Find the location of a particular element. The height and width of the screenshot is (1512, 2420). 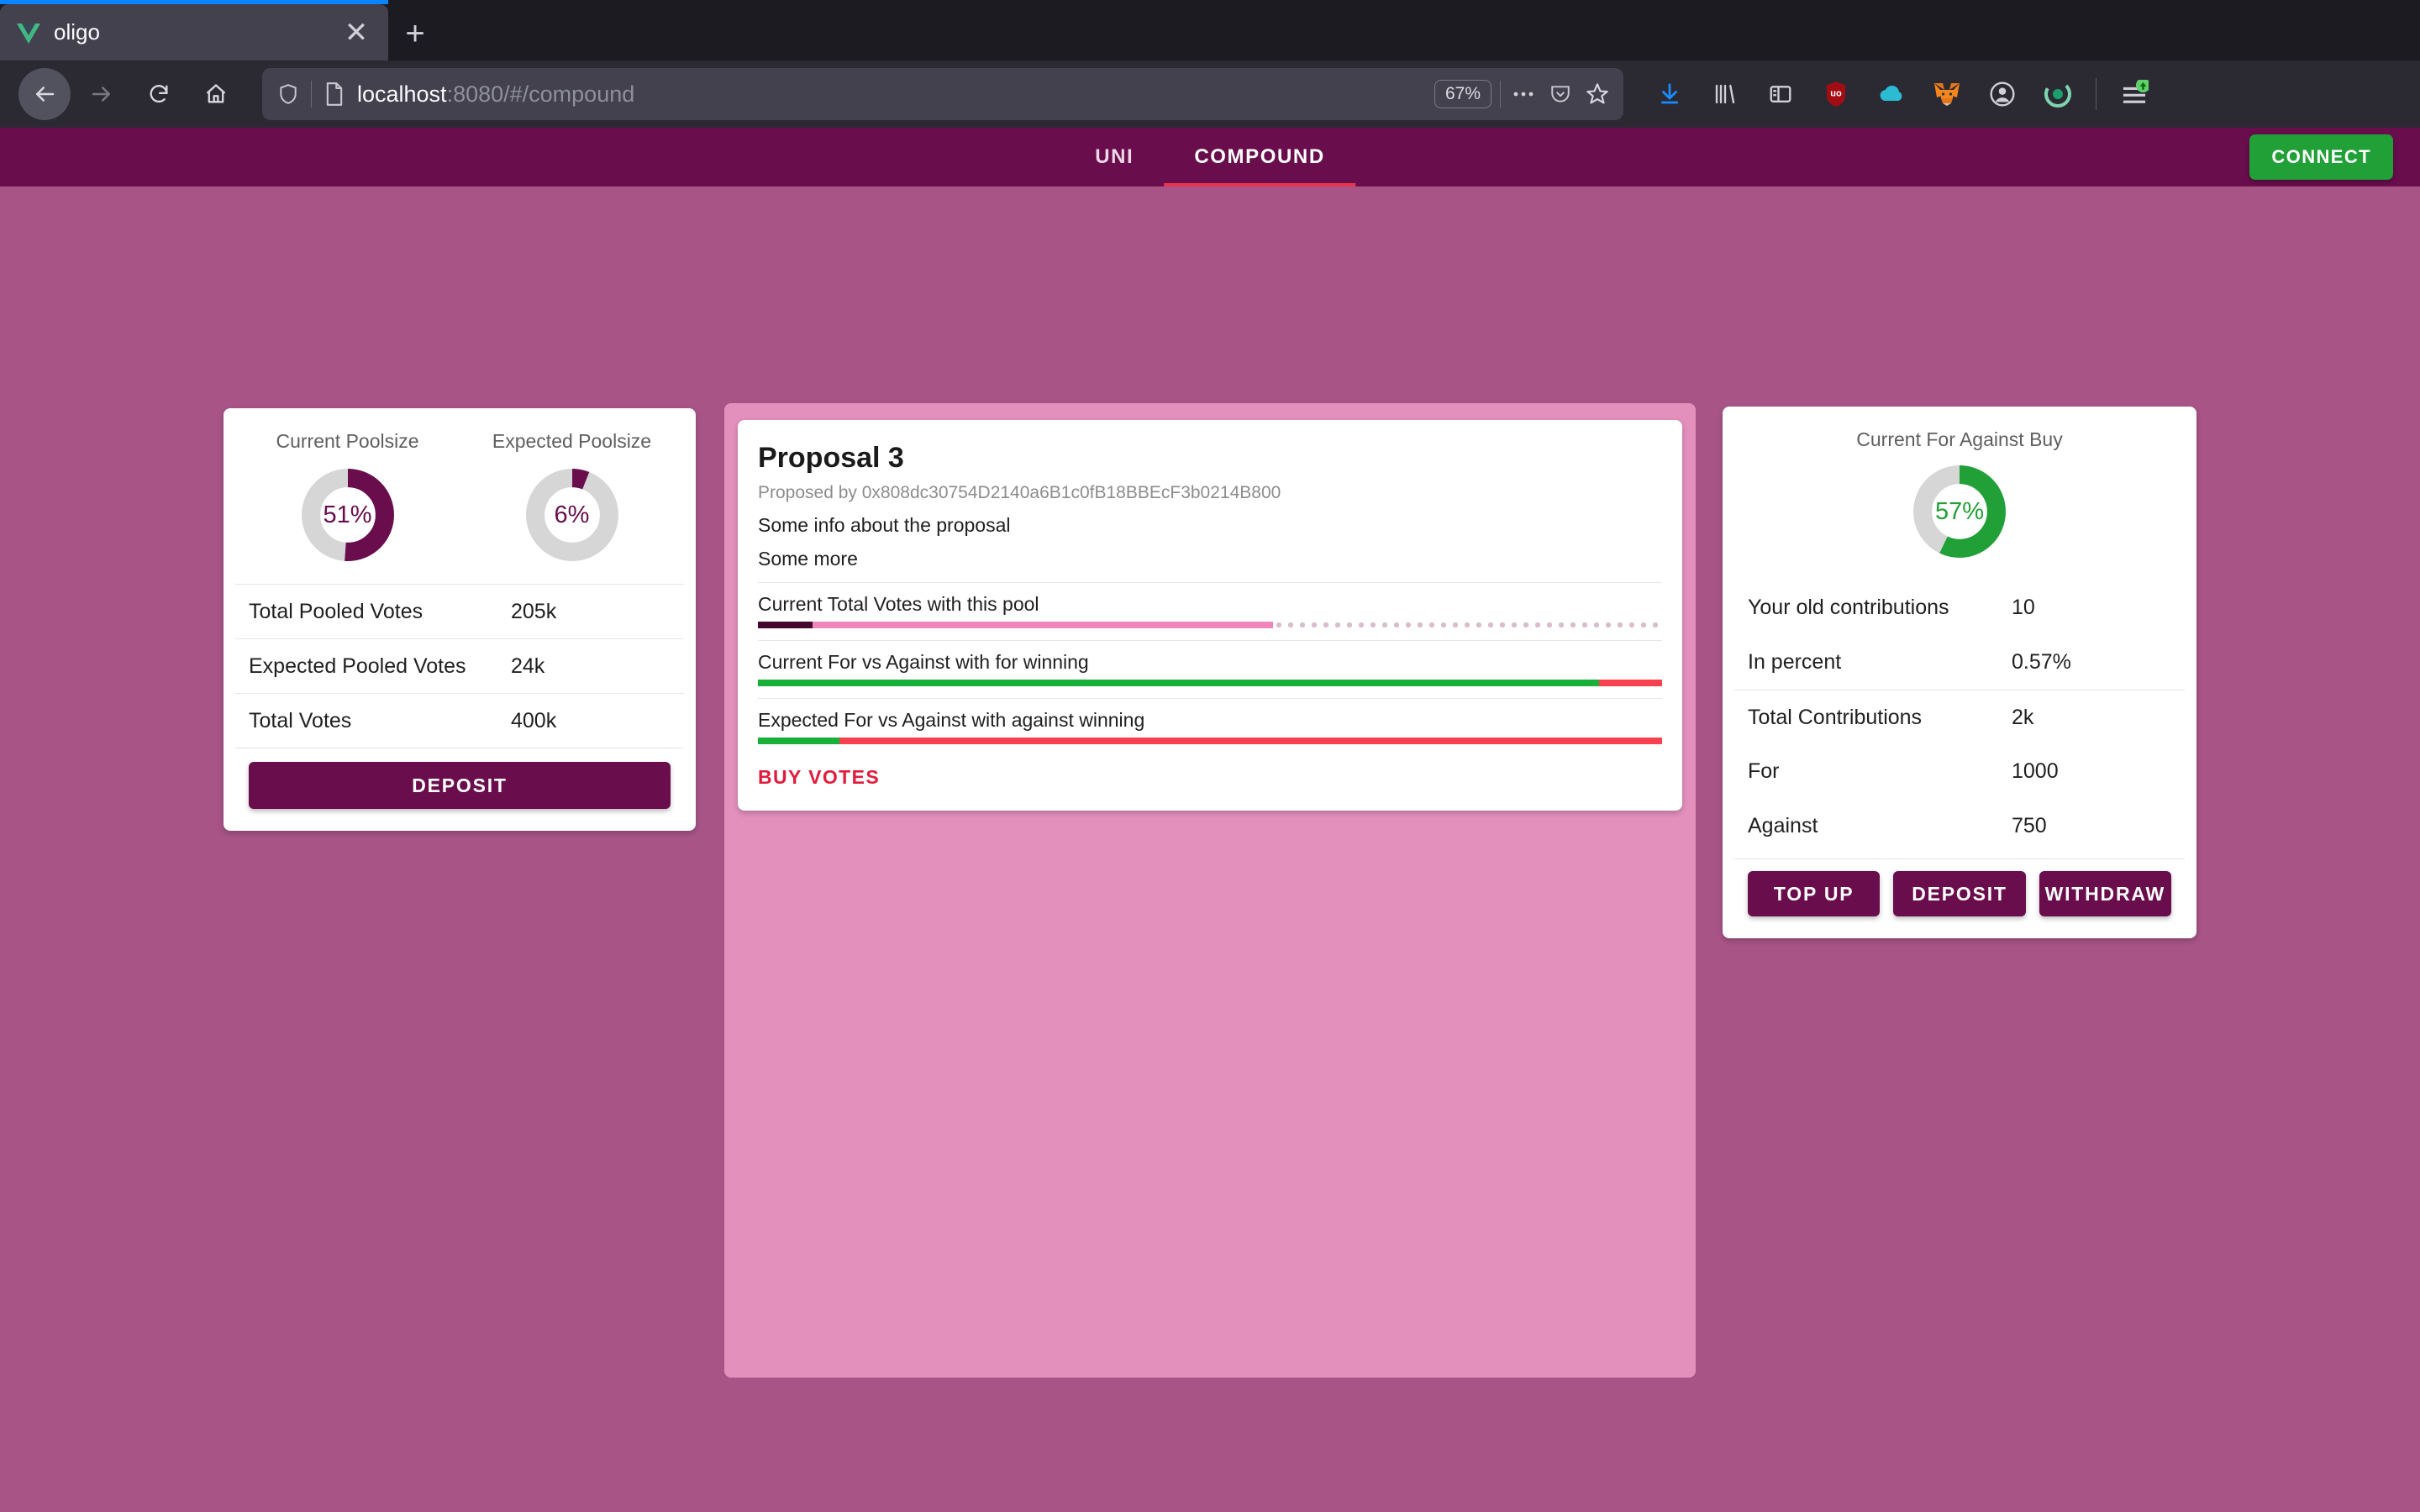

table-row: Total Contributions 2k is located at coordinates (1960, 717).